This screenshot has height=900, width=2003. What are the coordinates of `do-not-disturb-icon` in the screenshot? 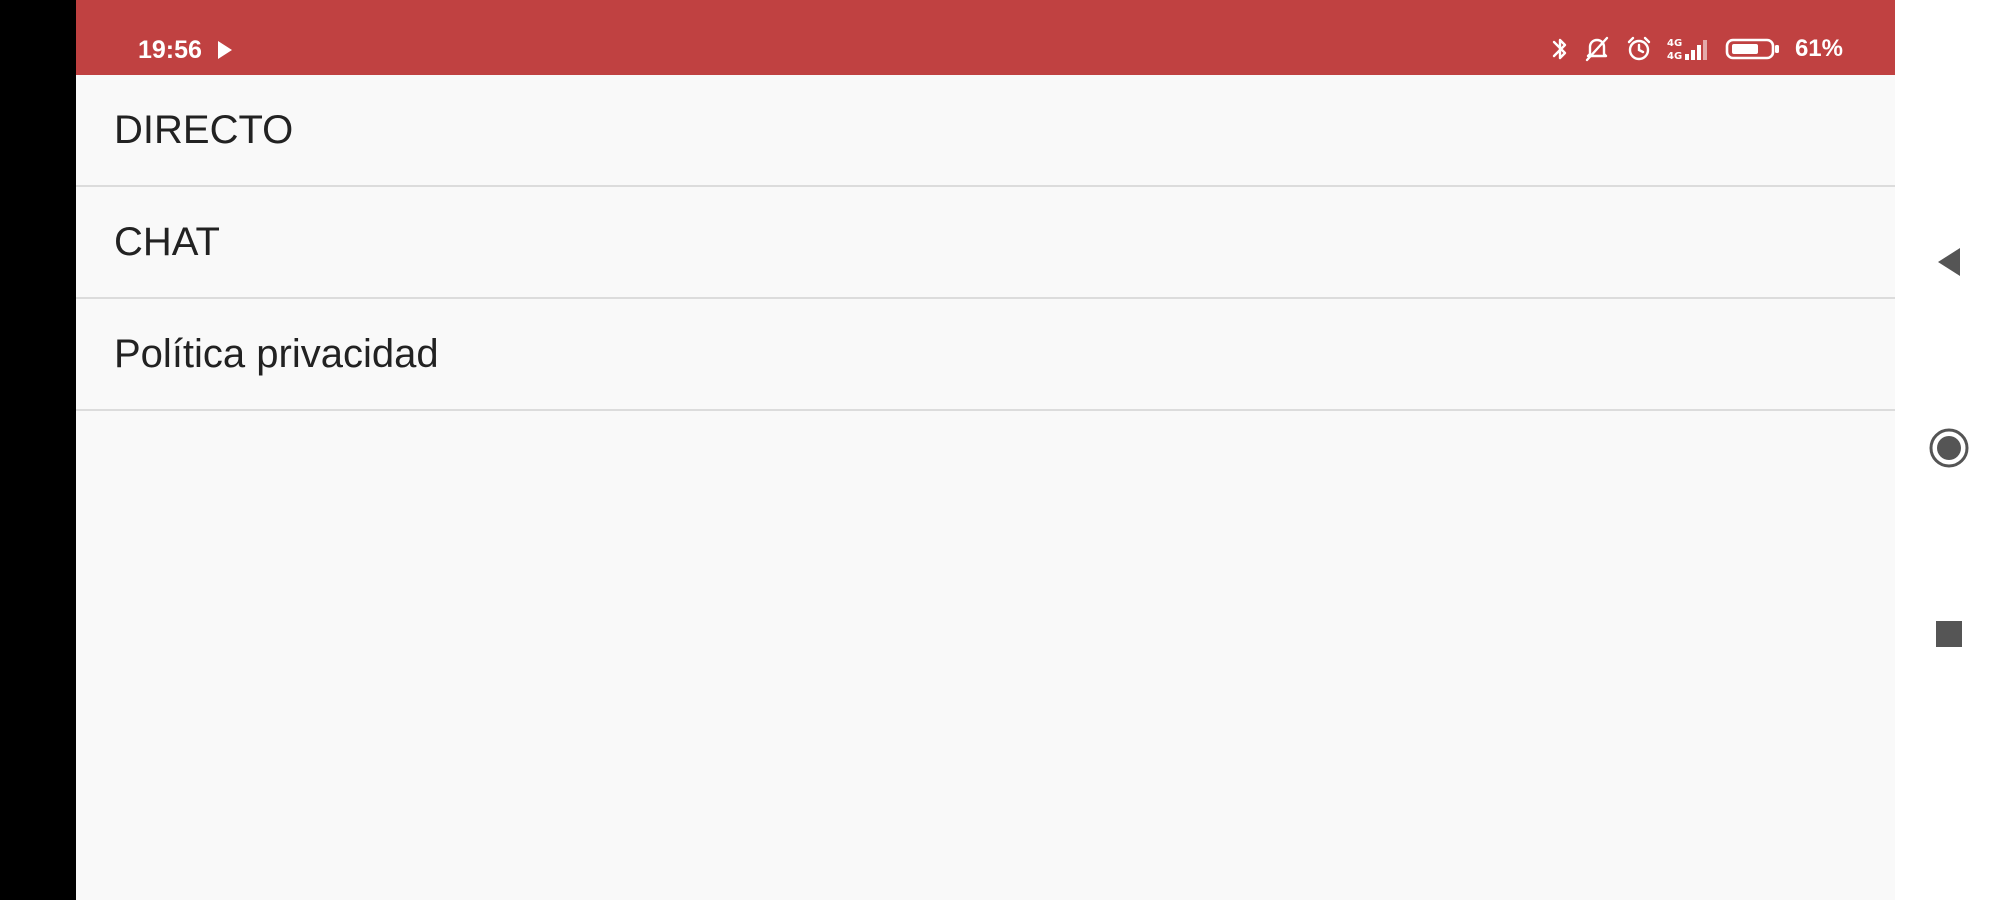 It's located at (1597, 49).